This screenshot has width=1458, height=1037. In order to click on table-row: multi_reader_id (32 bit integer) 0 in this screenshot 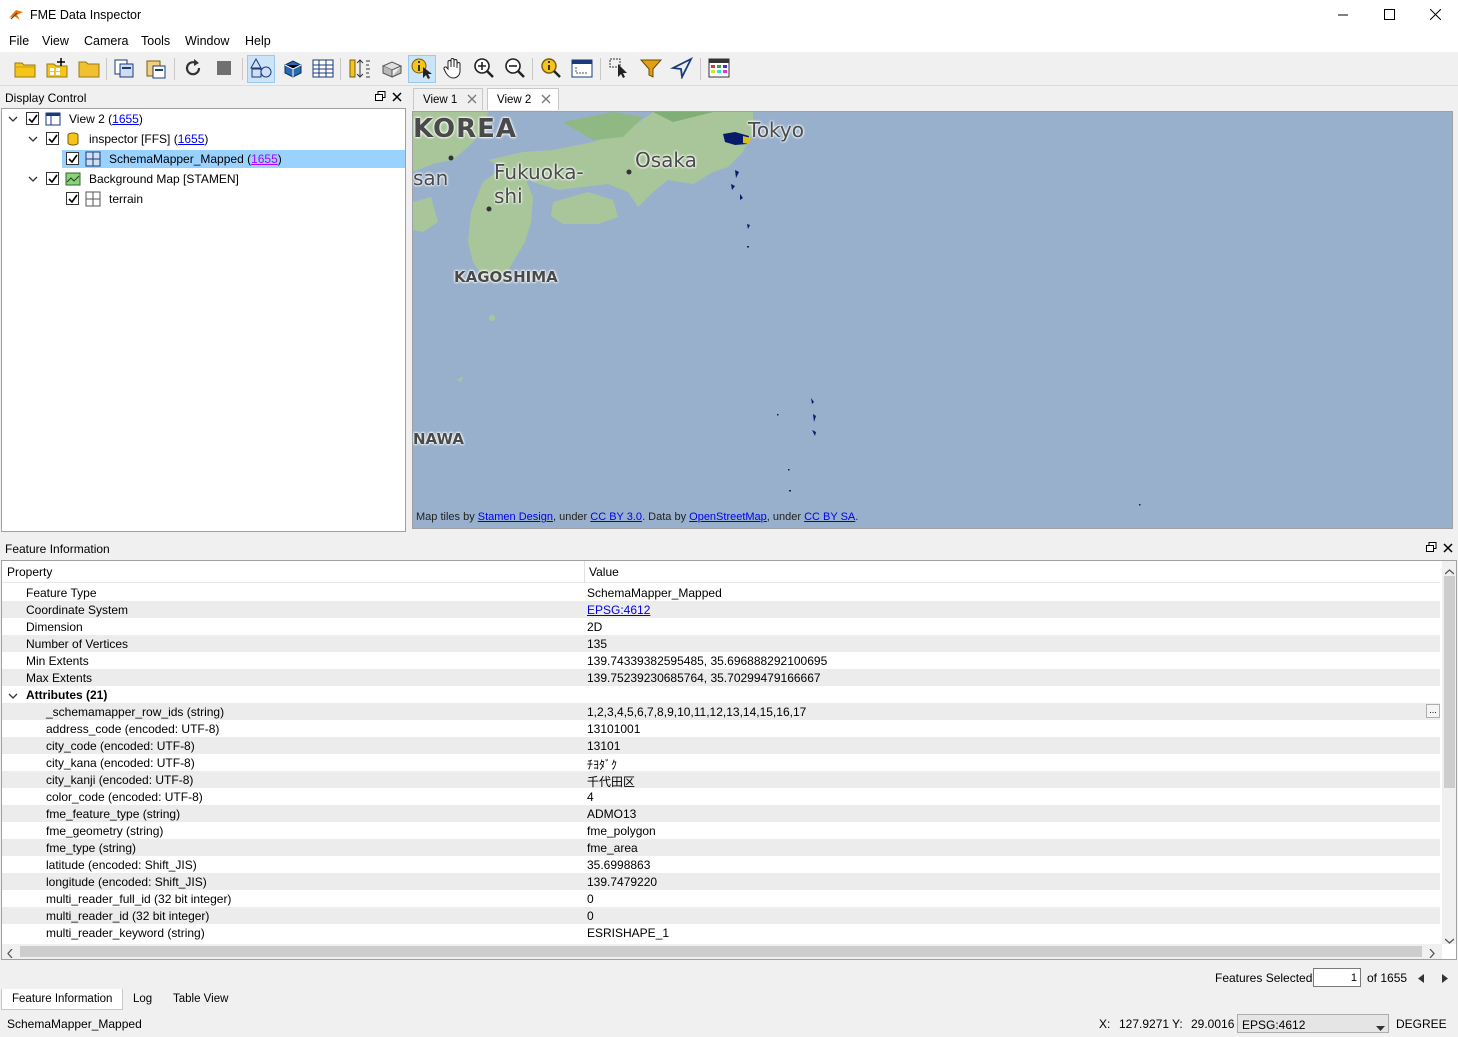, I will do `click(721, 915)`.